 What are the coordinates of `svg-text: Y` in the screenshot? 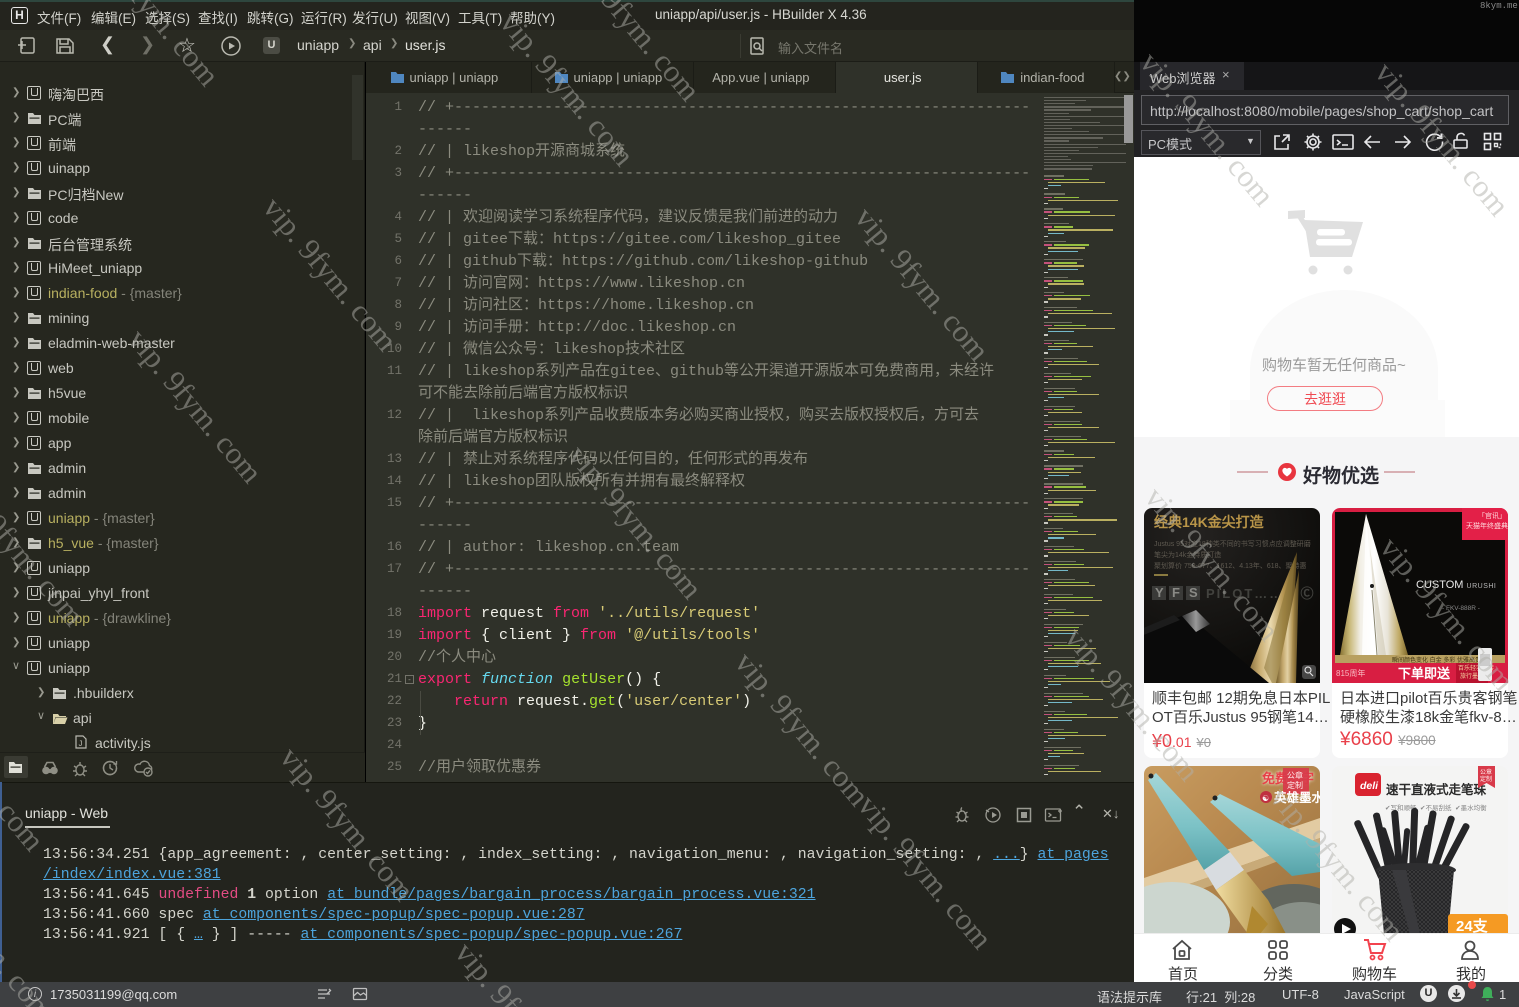 It's located at (1159, 592).